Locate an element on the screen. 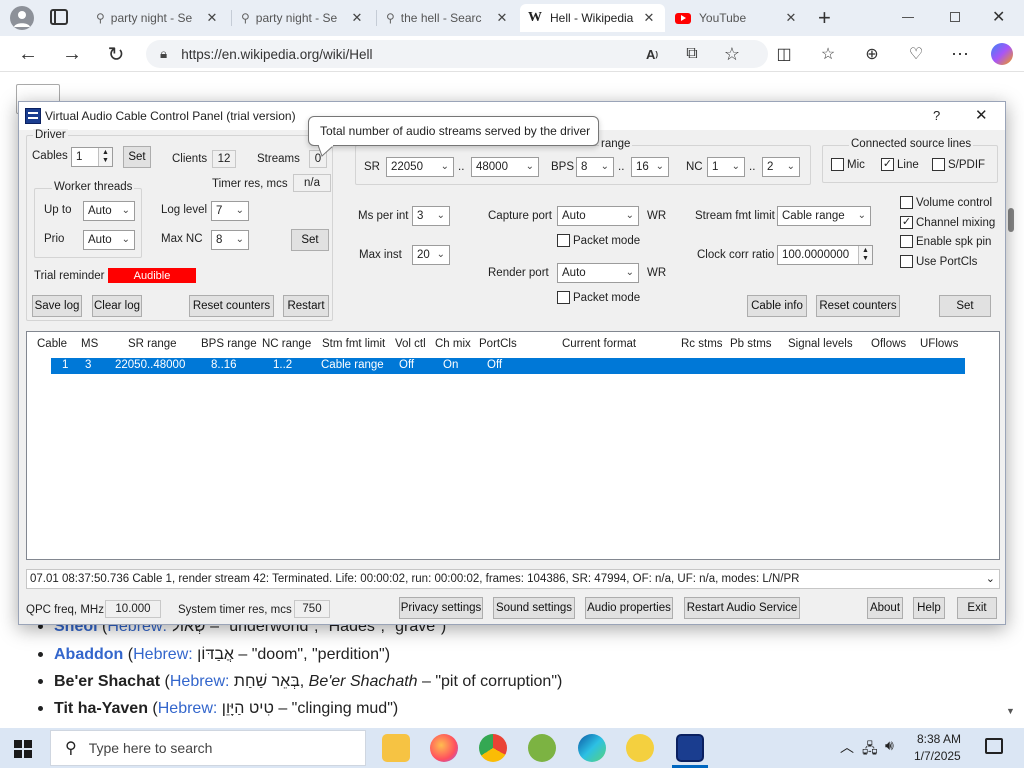 The height and width of the screenshot is (768, 1024). clear-log-button: Clear log is located at coordinates (117, 306).